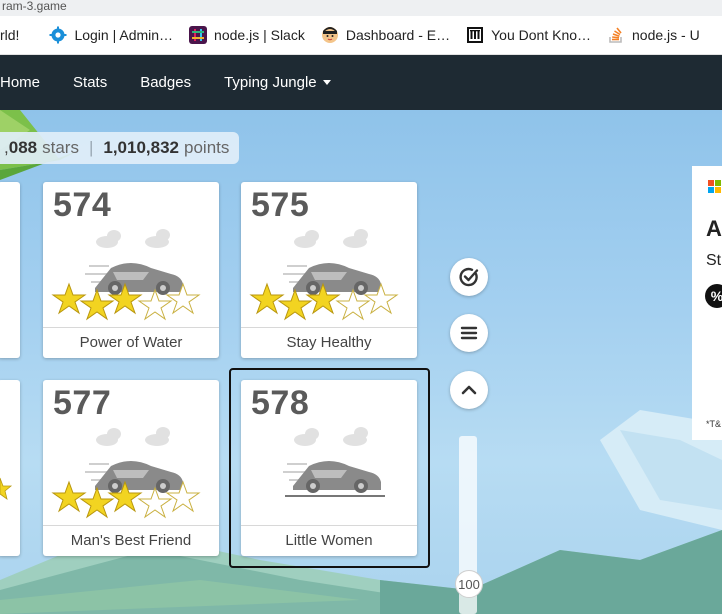  Describe the element at coordinates (714, 228) in the screenshot. I see `ad-heading: A` at that location.